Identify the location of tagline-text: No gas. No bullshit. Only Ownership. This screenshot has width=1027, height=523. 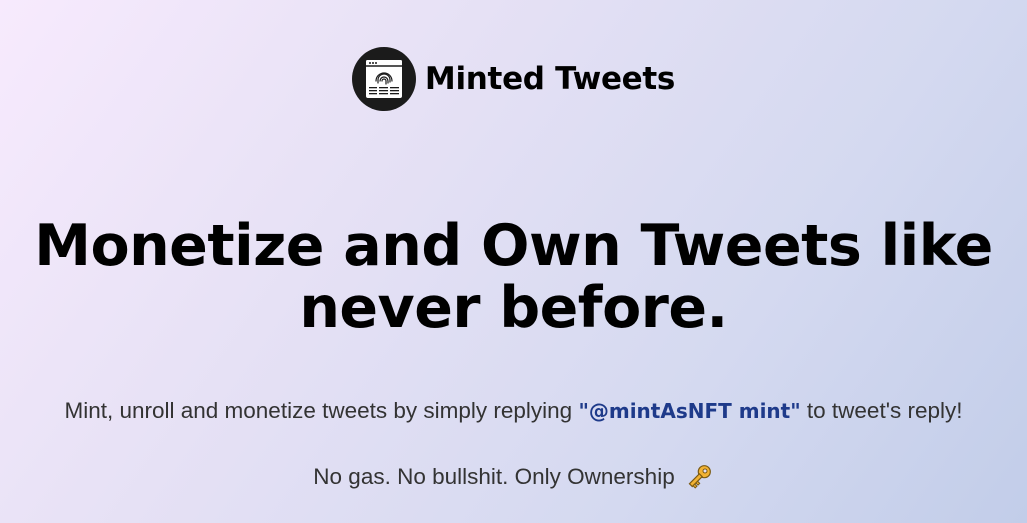
(494, 476).